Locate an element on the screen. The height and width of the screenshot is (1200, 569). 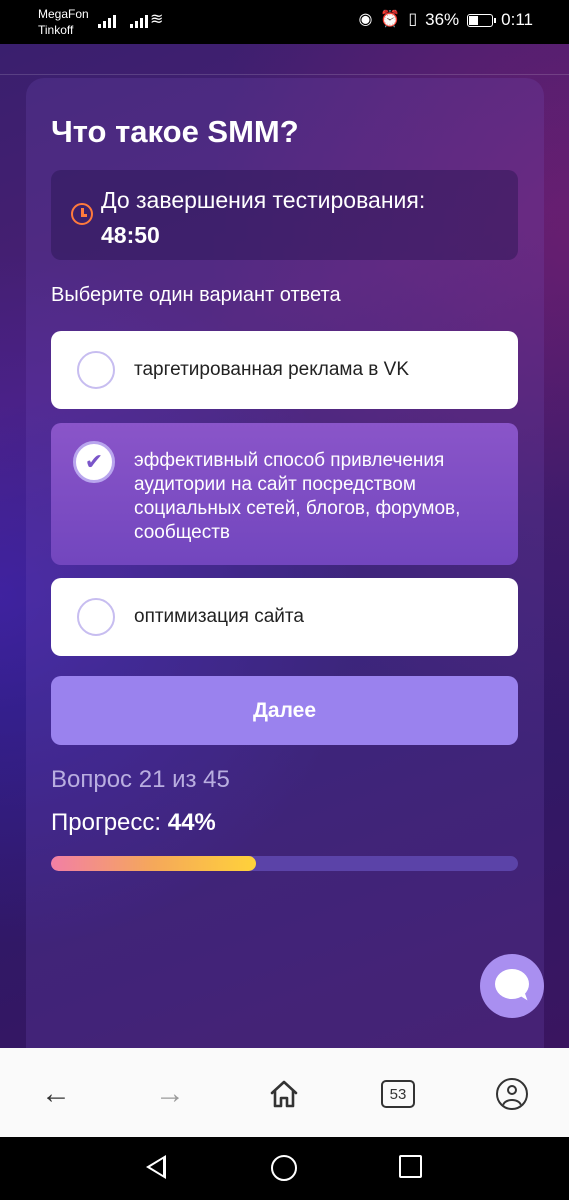
timer-box: До завершения тестирования: 48:50 is located at coordinates (284, 215).